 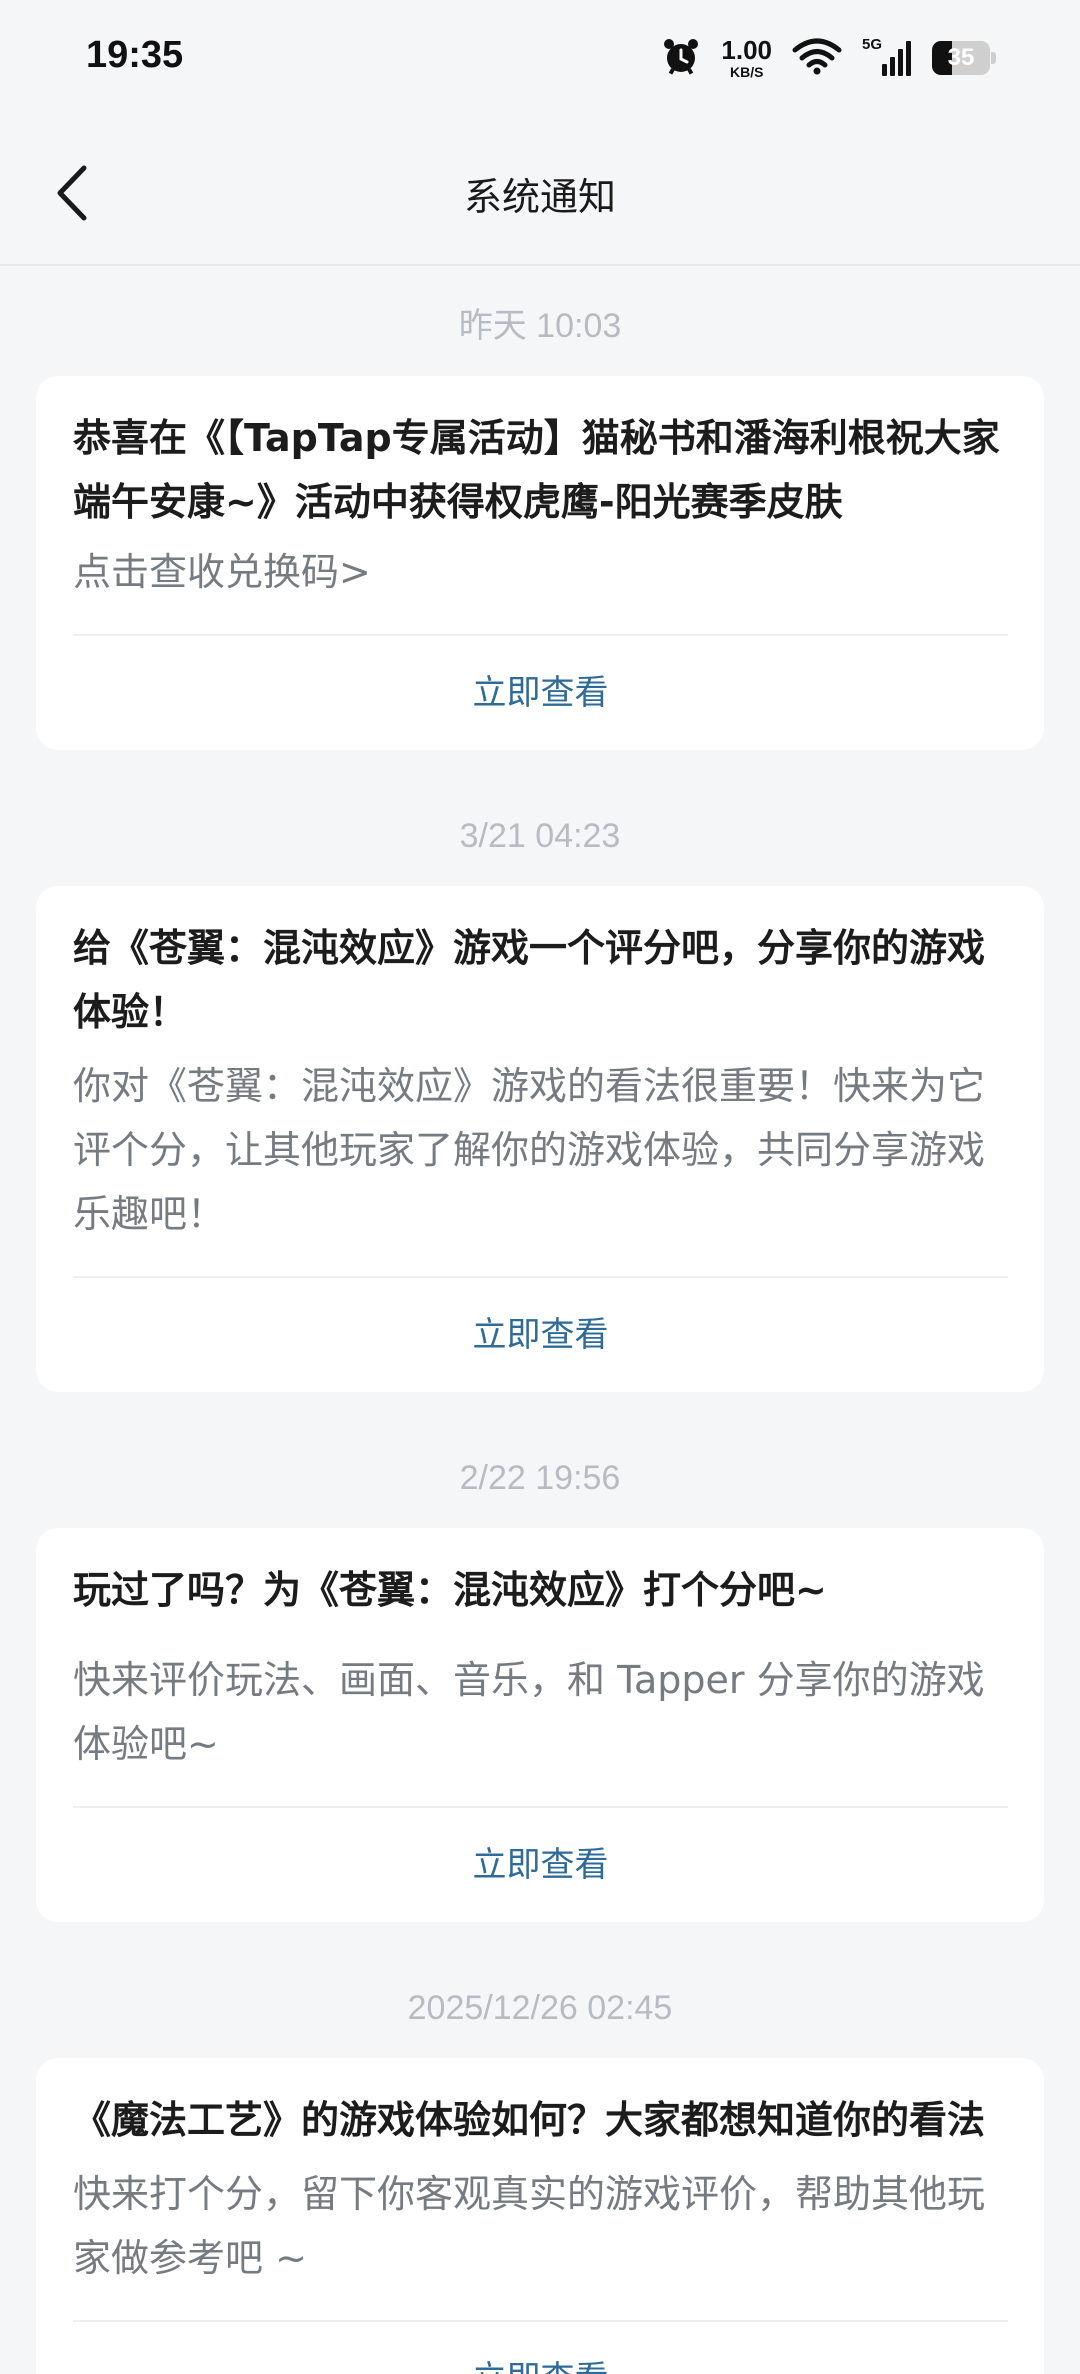 I want to click on alarm-icon, so click(x=681, y=58).